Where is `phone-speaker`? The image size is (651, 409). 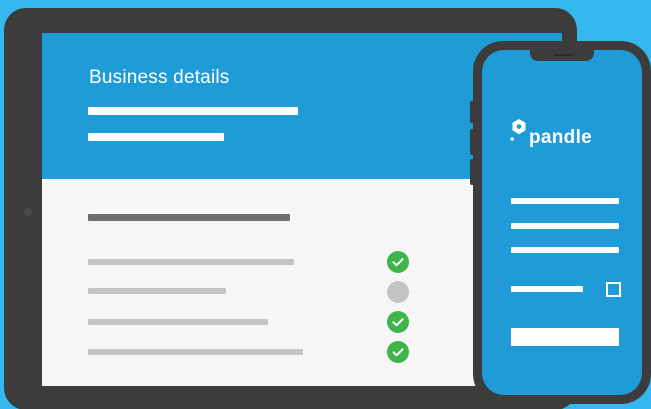
phone-speaker is located at coordinates (563, 55).